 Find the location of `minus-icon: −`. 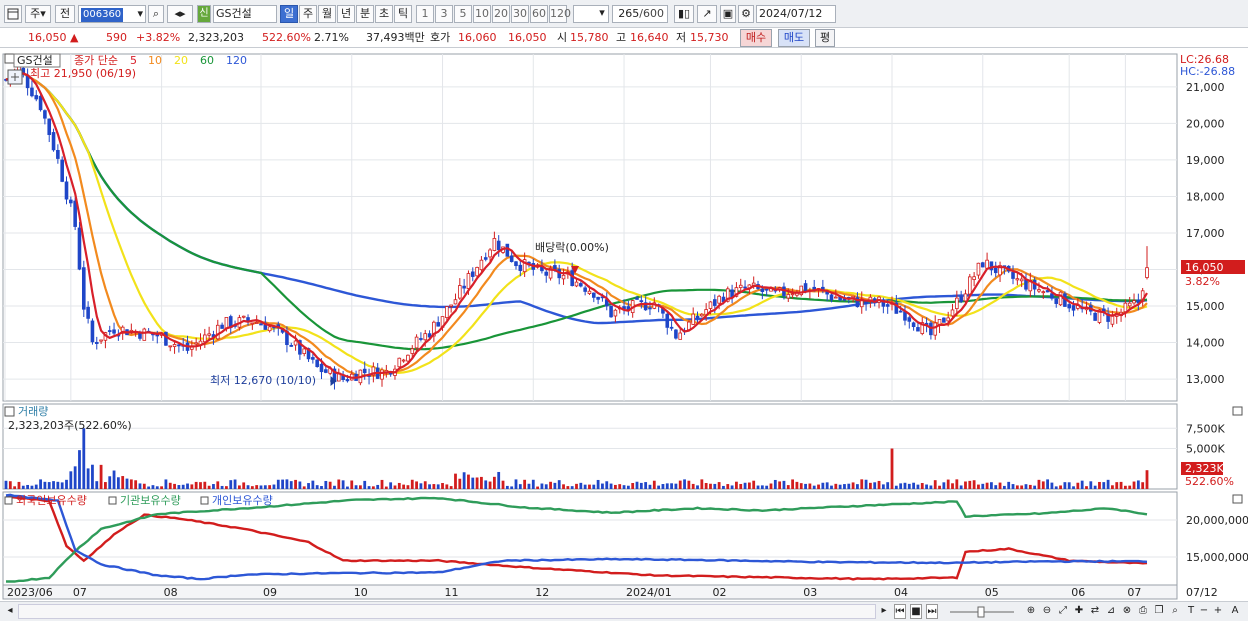

minus-icon: − is located at coordinates (1204, 611).